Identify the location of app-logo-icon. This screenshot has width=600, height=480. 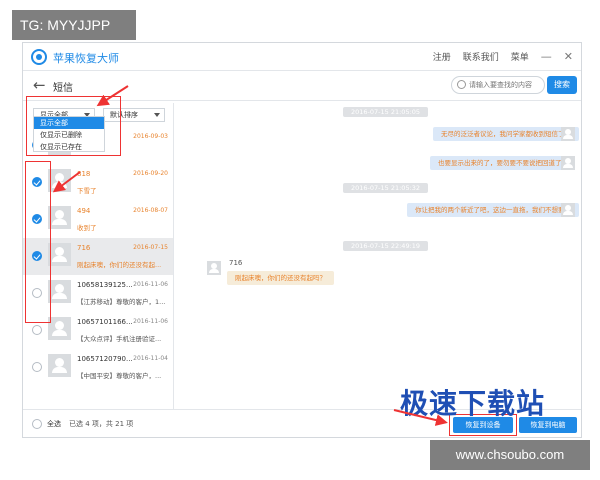
(39, 57).